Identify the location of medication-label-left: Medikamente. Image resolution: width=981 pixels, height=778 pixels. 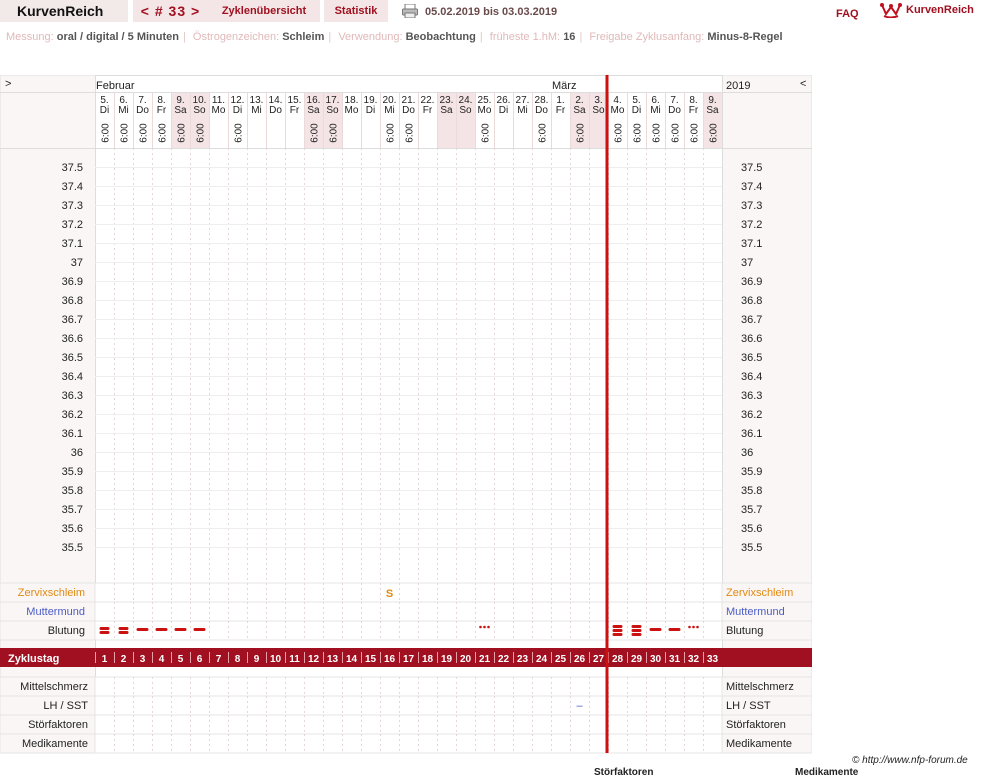
(55, 744).